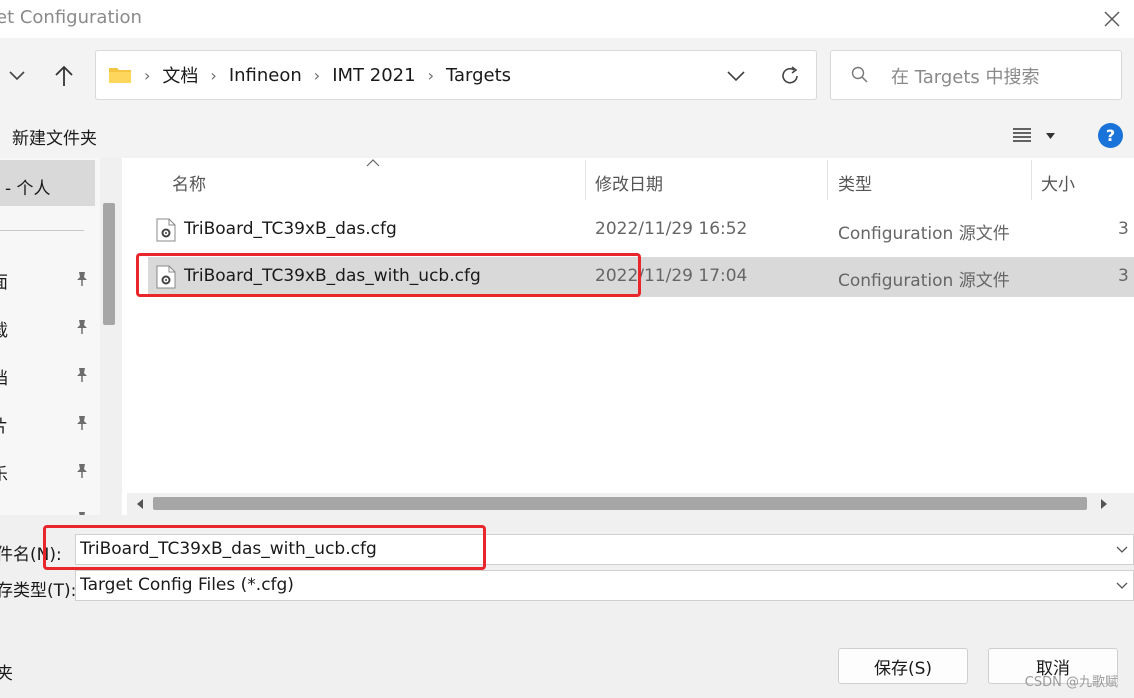 This screenshot has width=1134, height=698. What do you see at coordinates (265, 75) in the screenshot?
I see `breadcrumb-infineon: Infineon` at bounding box center [265, 75].